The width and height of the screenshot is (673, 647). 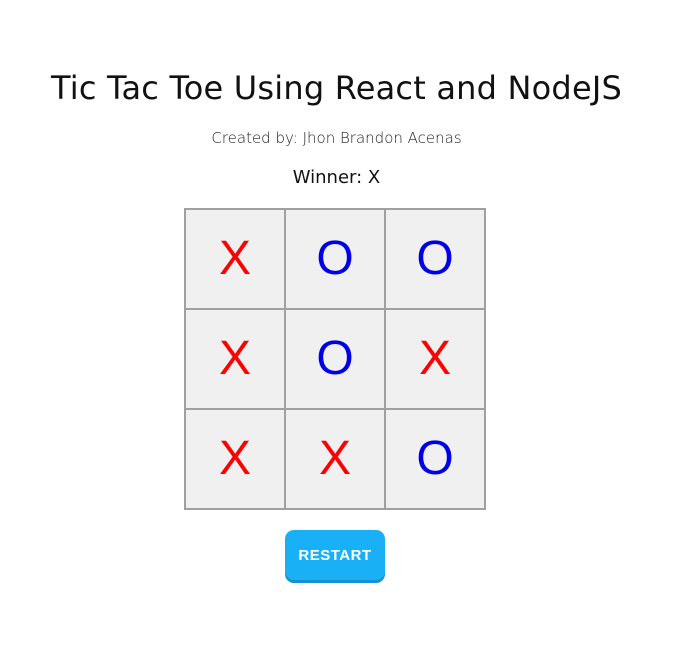 I want to click on board-cell-4: X, so click(x=236, y=360).